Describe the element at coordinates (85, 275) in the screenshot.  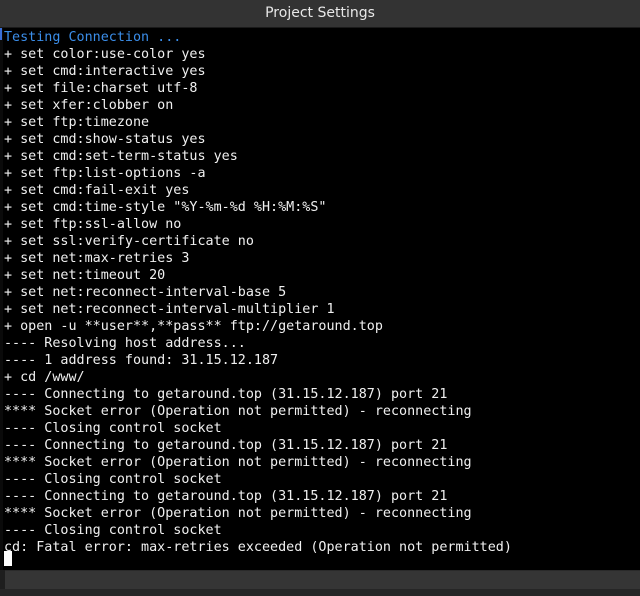
I see `terminal-line: + set net:timeout 20` at that location.